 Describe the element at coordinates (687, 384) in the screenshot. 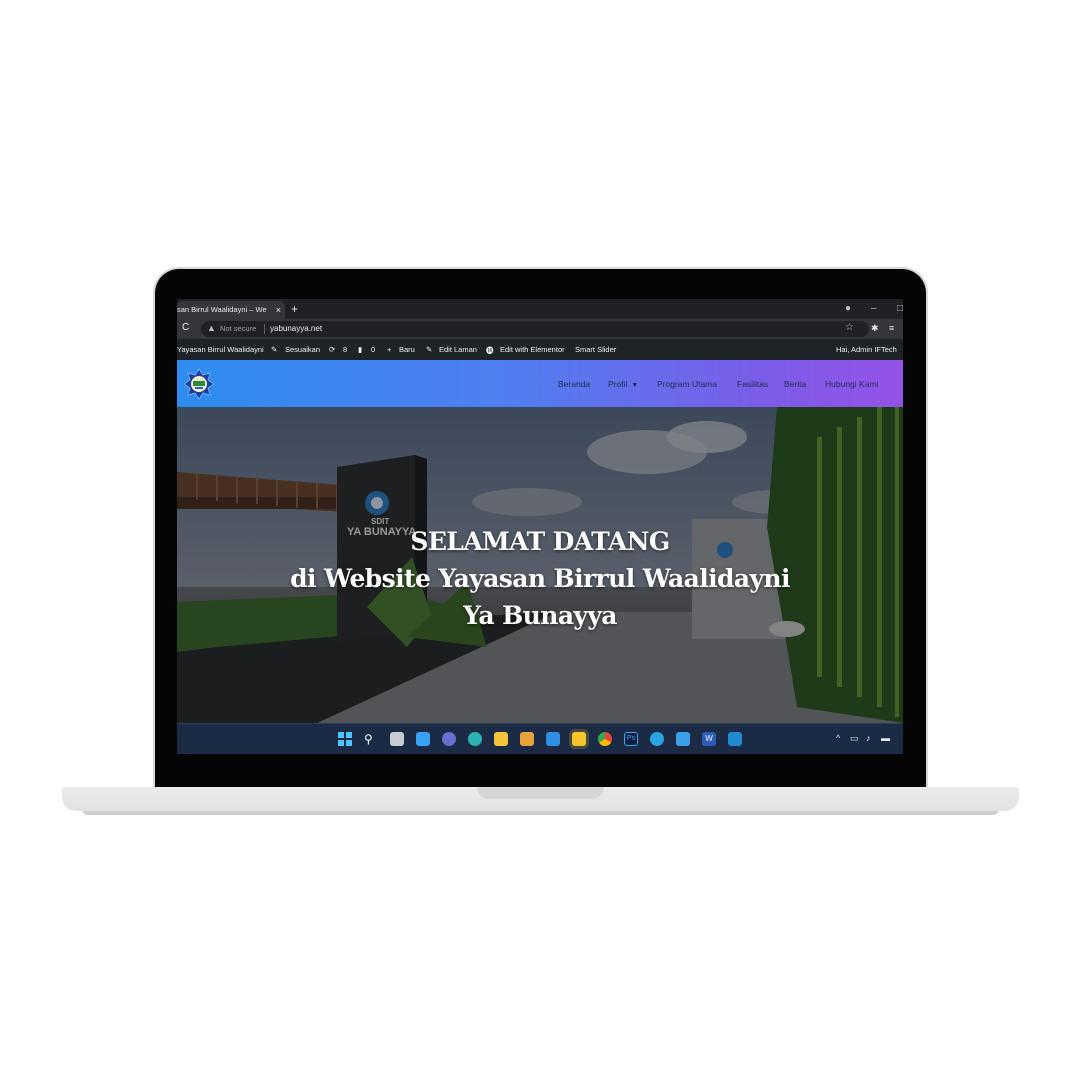

I see `nav-program-utama: Program Utama` at that location.